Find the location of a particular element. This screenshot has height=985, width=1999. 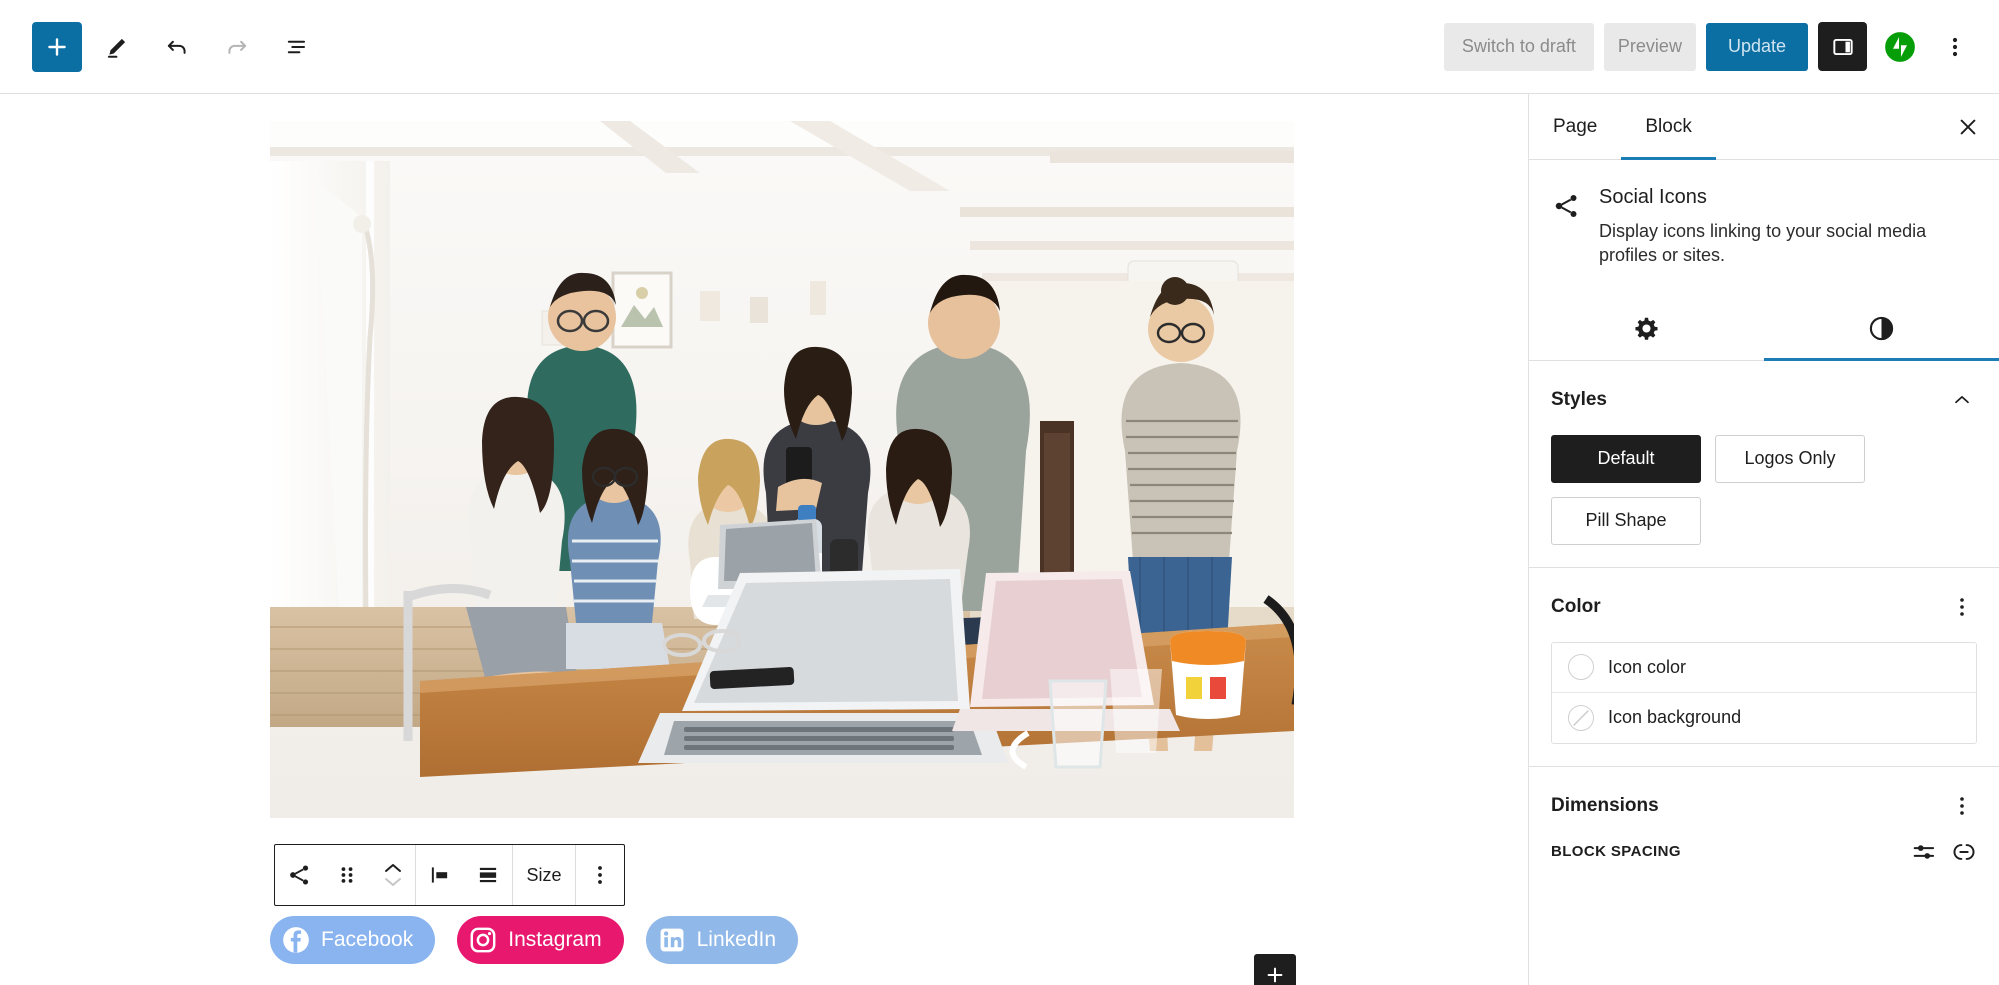

color-row-icon-background: Icon background is located at coordinates (1764, 717).